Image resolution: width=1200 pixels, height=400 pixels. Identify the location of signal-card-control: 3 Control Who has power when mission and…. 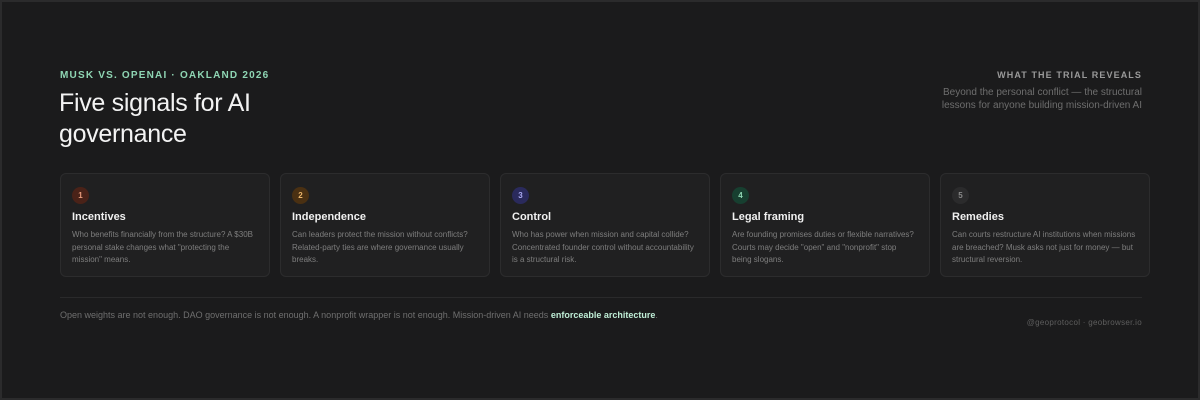
(605, 225).